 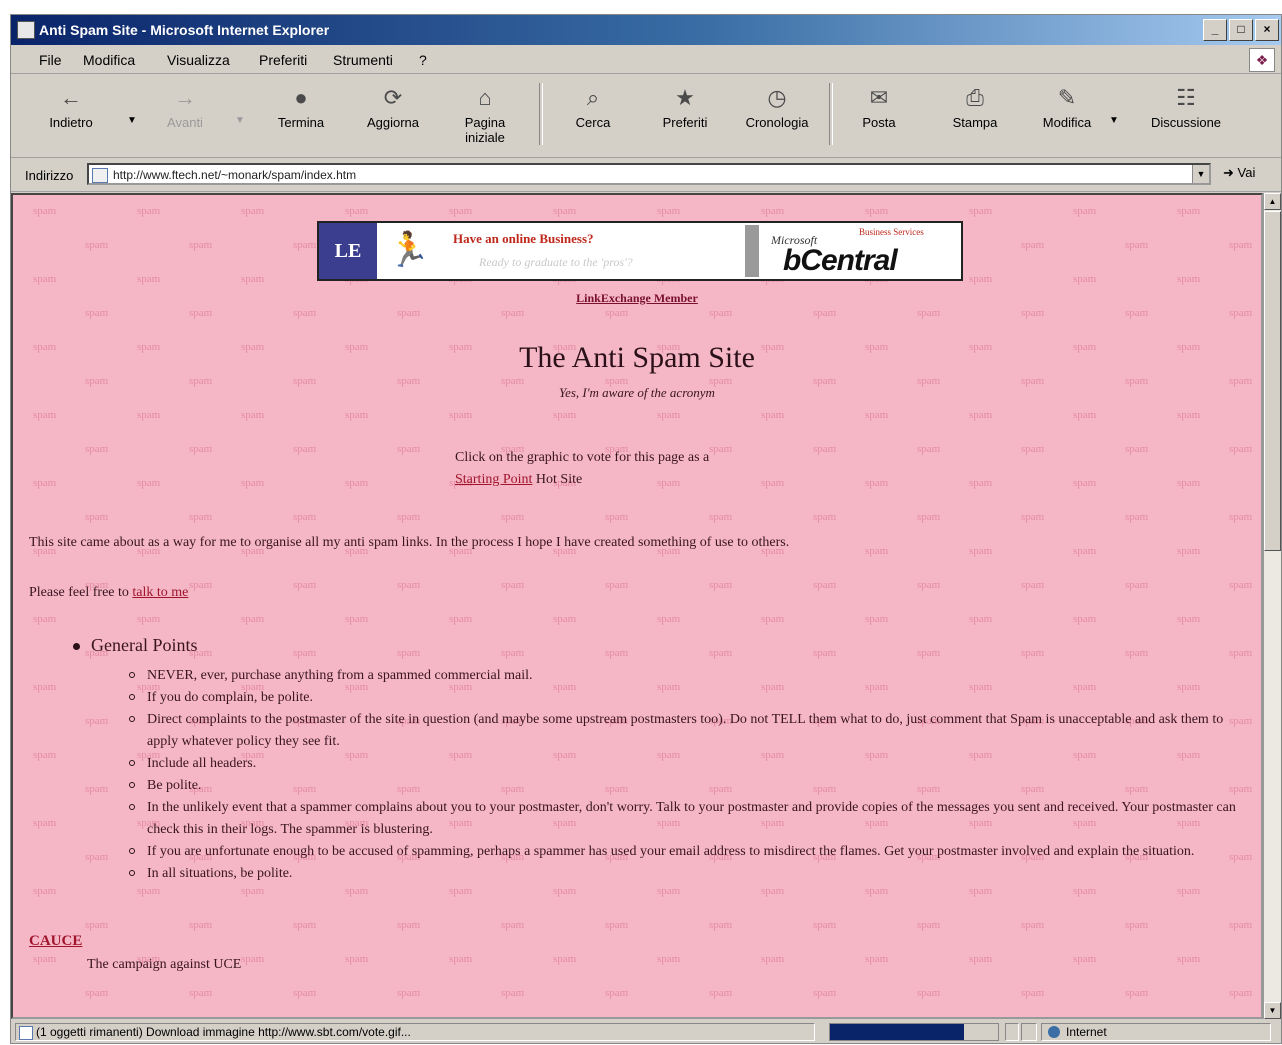 I want to click on list-item: Include all headers., so click(x=682, y=764).